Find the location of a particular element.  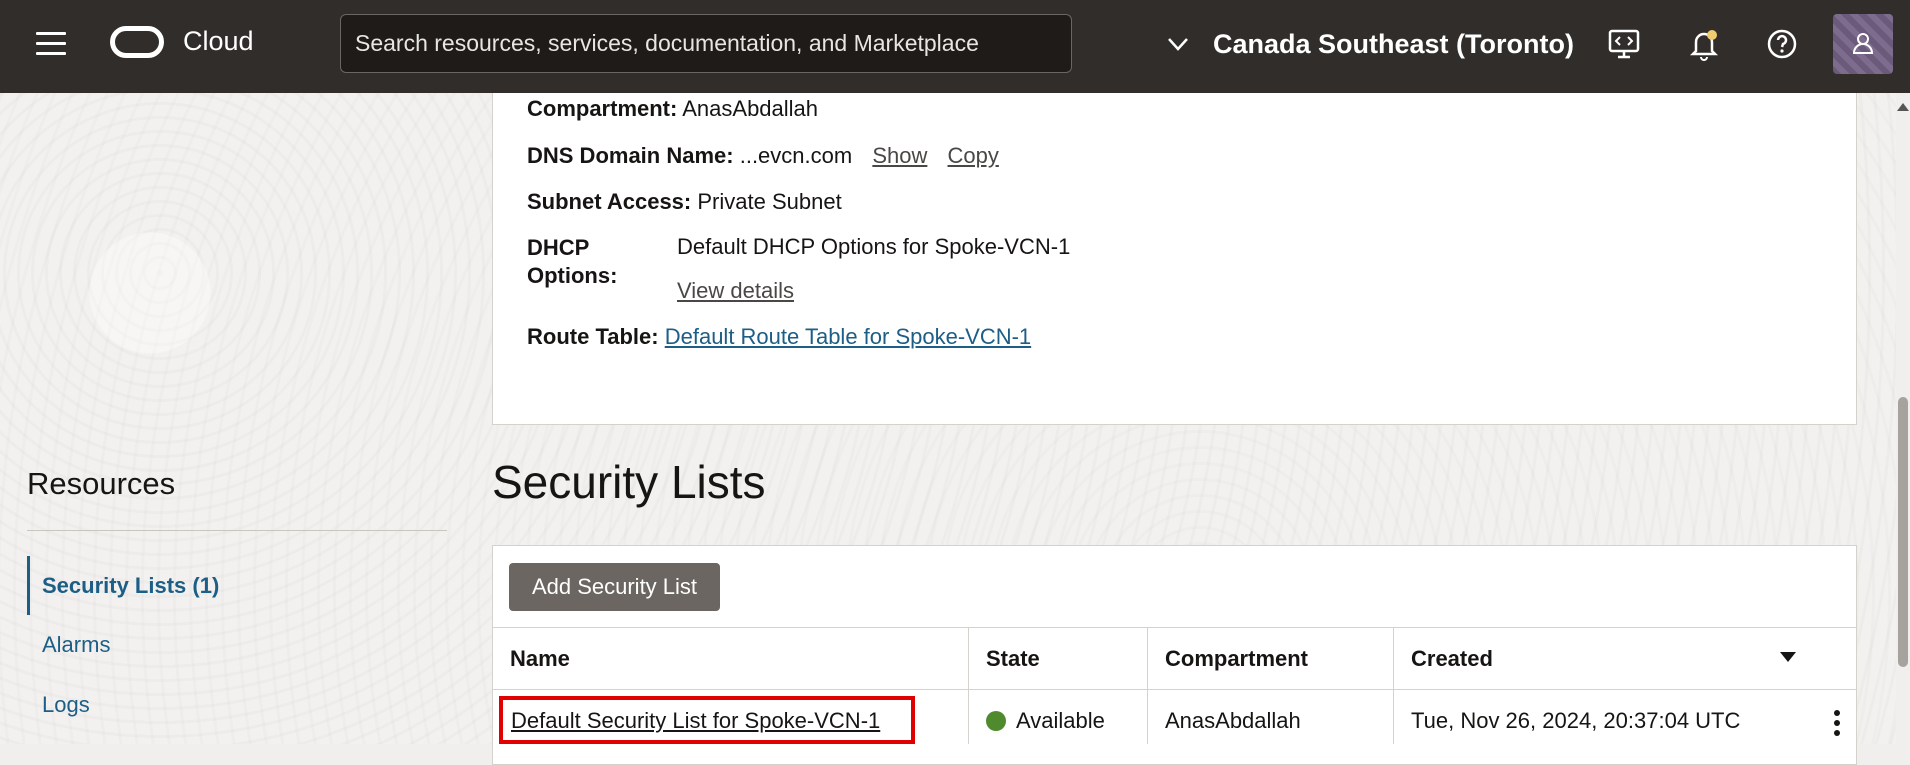

subnet-access-row: Subnet Access: Private Subnet is located at coordinates (684, 202).